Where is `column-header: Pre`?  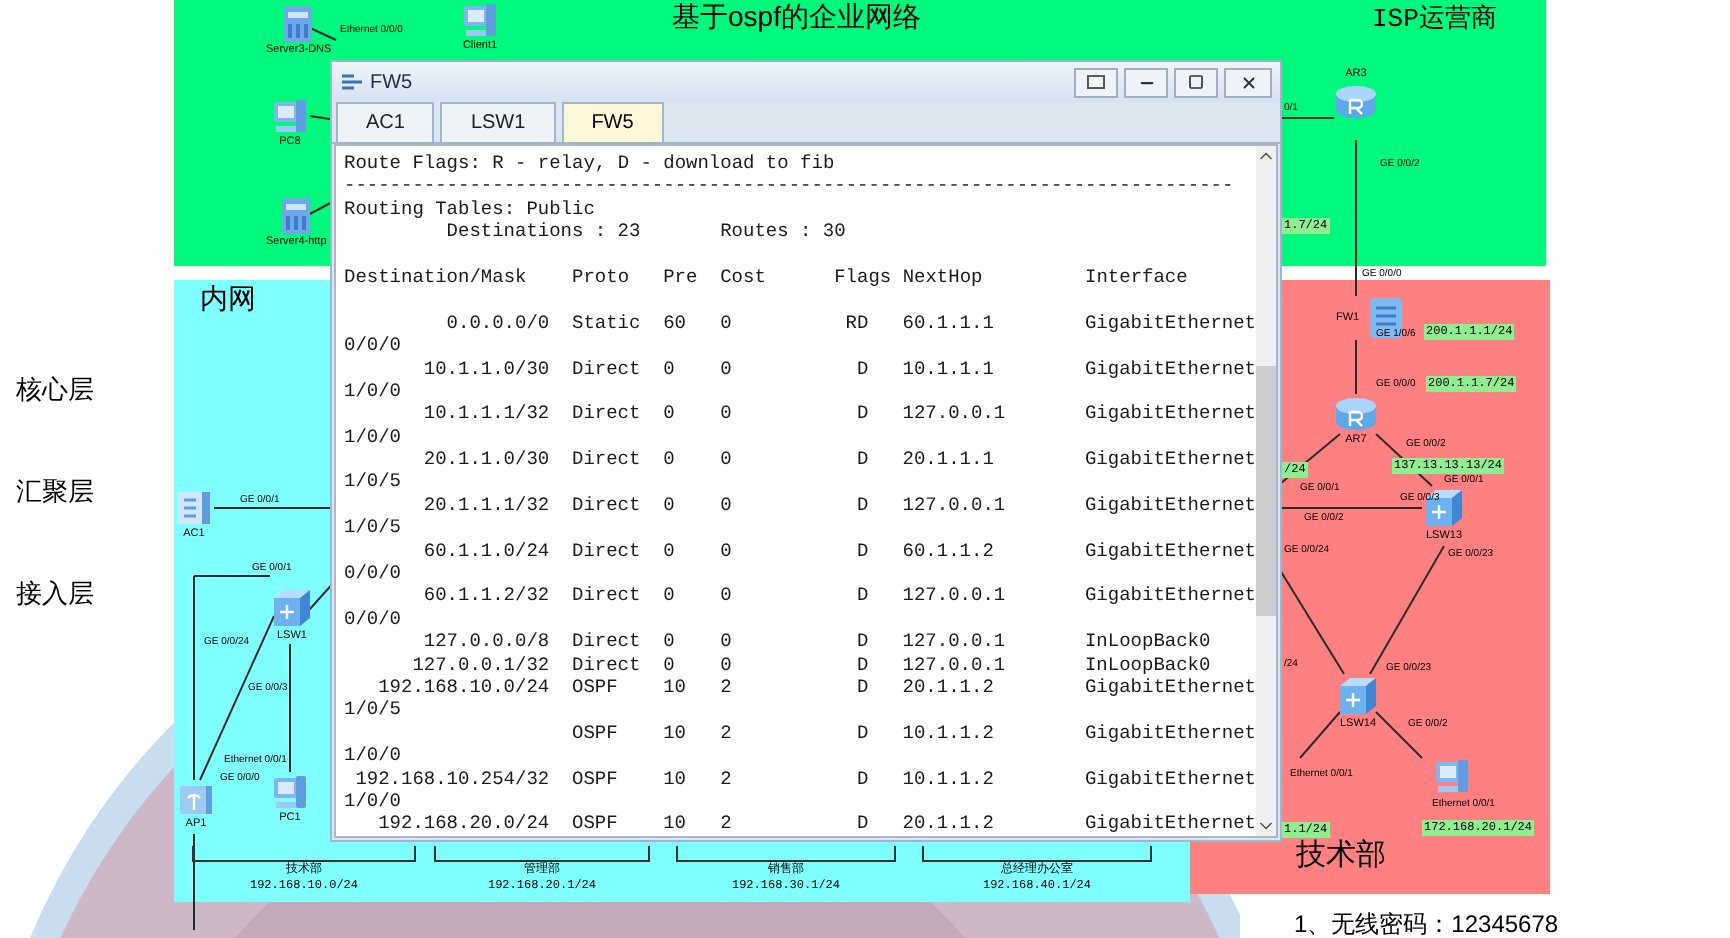 column-header: Pre is located at coordinates (680, 276).